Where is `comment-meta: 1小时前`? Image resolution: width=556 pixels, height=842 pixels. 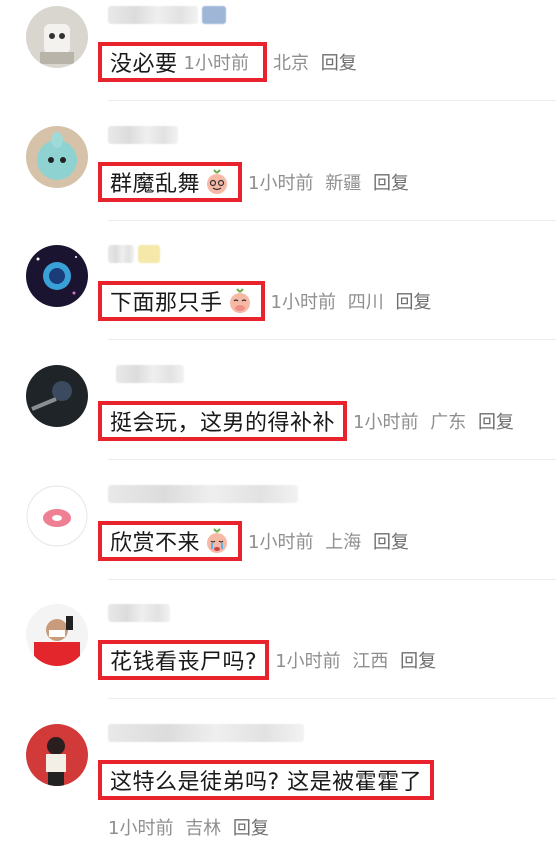
comment-meta: 1小时前 is located at coordinates (219, 62).